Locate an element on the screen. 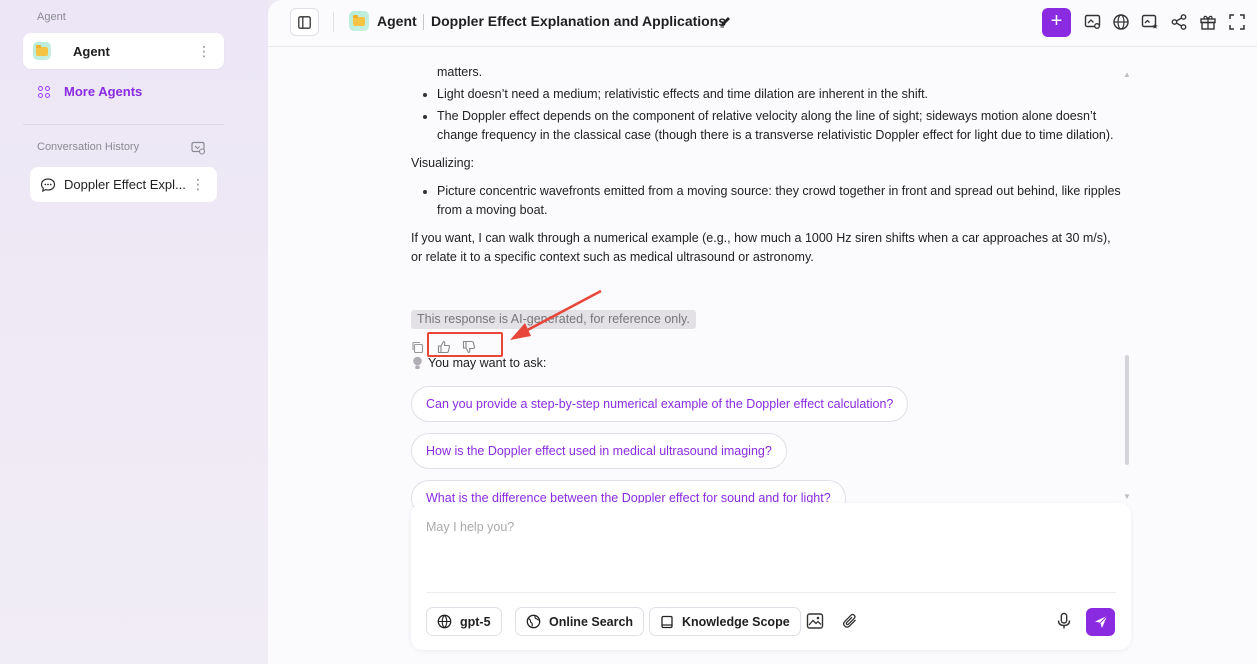 This screenshot has height=664, width=1257. sidebar-agent-card: Agent ⋮ is located at coordinates (123, 51).